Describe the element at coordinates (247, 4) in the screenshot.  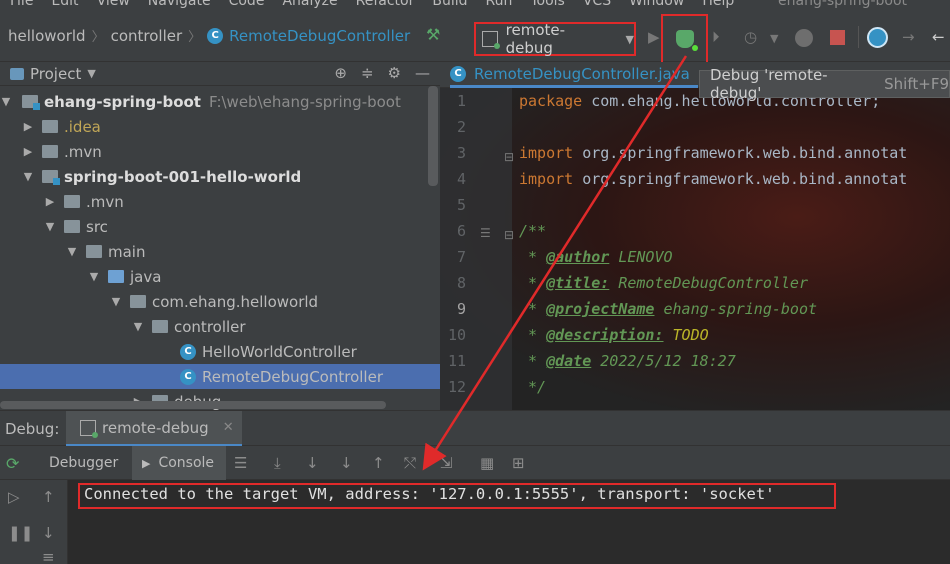
I see `menu-code: Code` at that location.